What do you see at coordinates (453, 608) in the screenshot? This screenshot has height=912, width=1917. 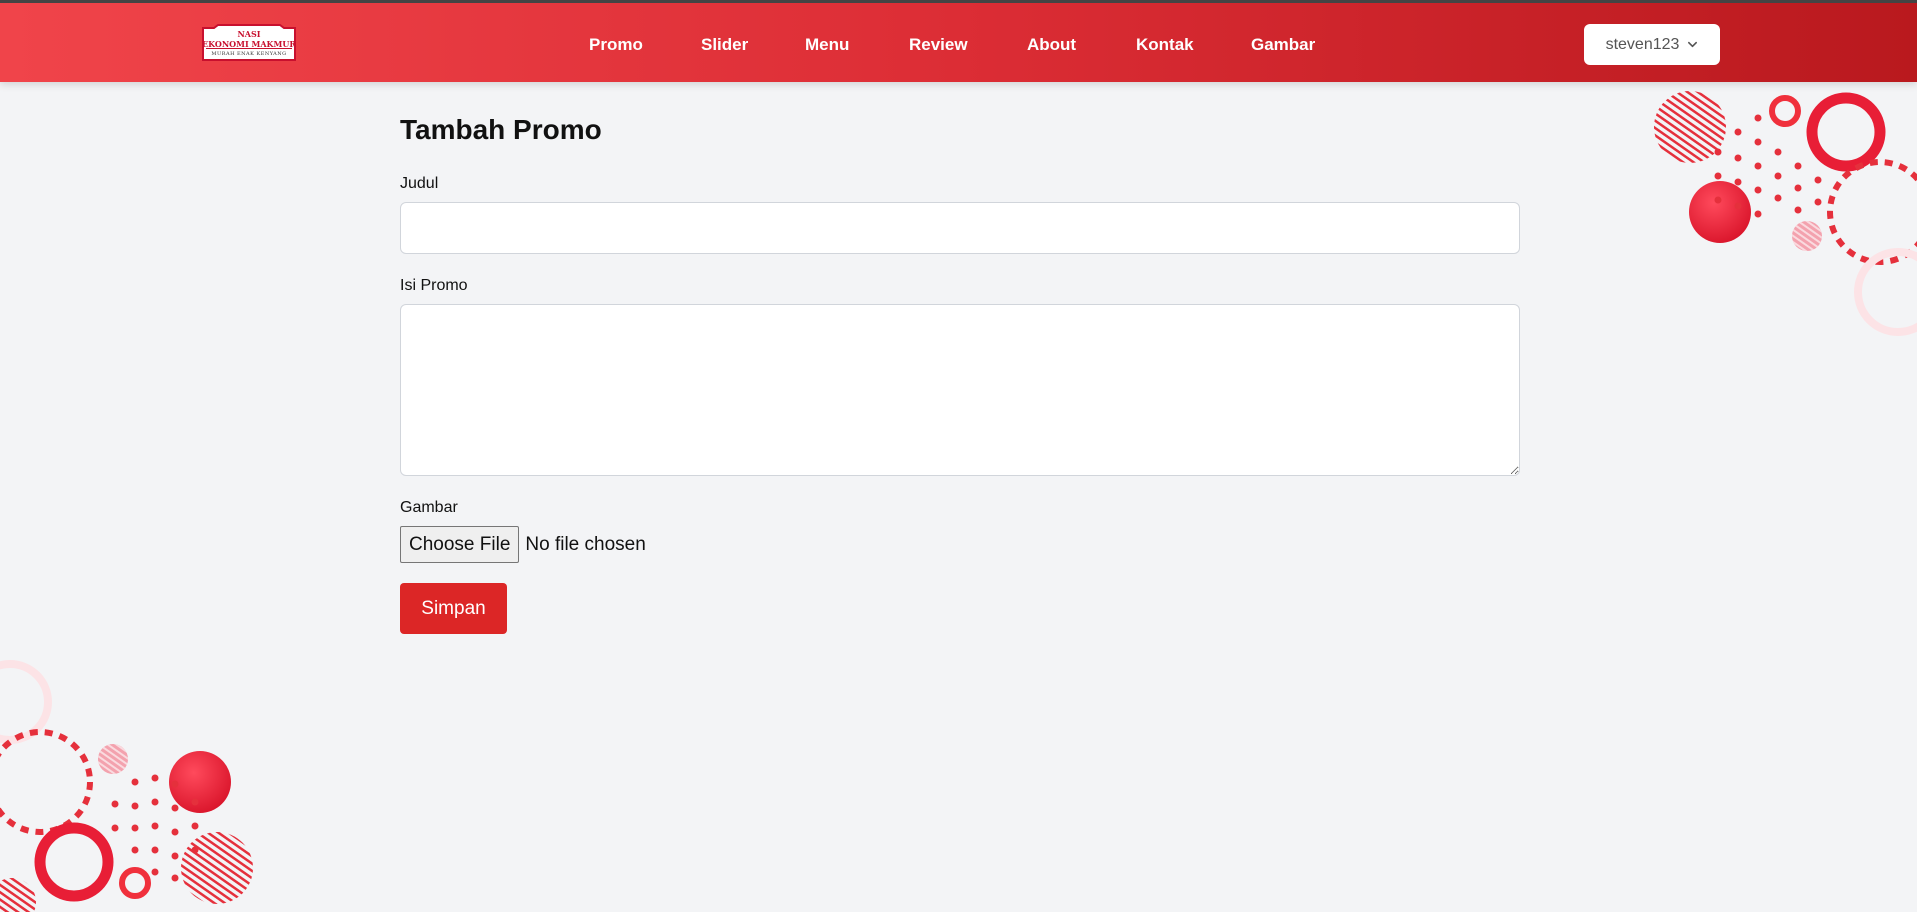 I see `simpan-button: Simpan` at bounding box center [453, 608].